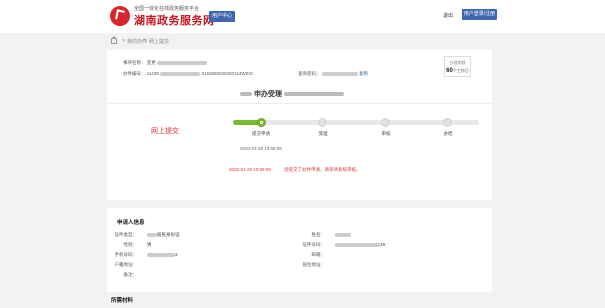 The height and width of the screenshot is (308, 605). What do you see at coordinates (322, 122) in the screenshot?
I see `step-dot-accept` at bounding box center [322, 122].